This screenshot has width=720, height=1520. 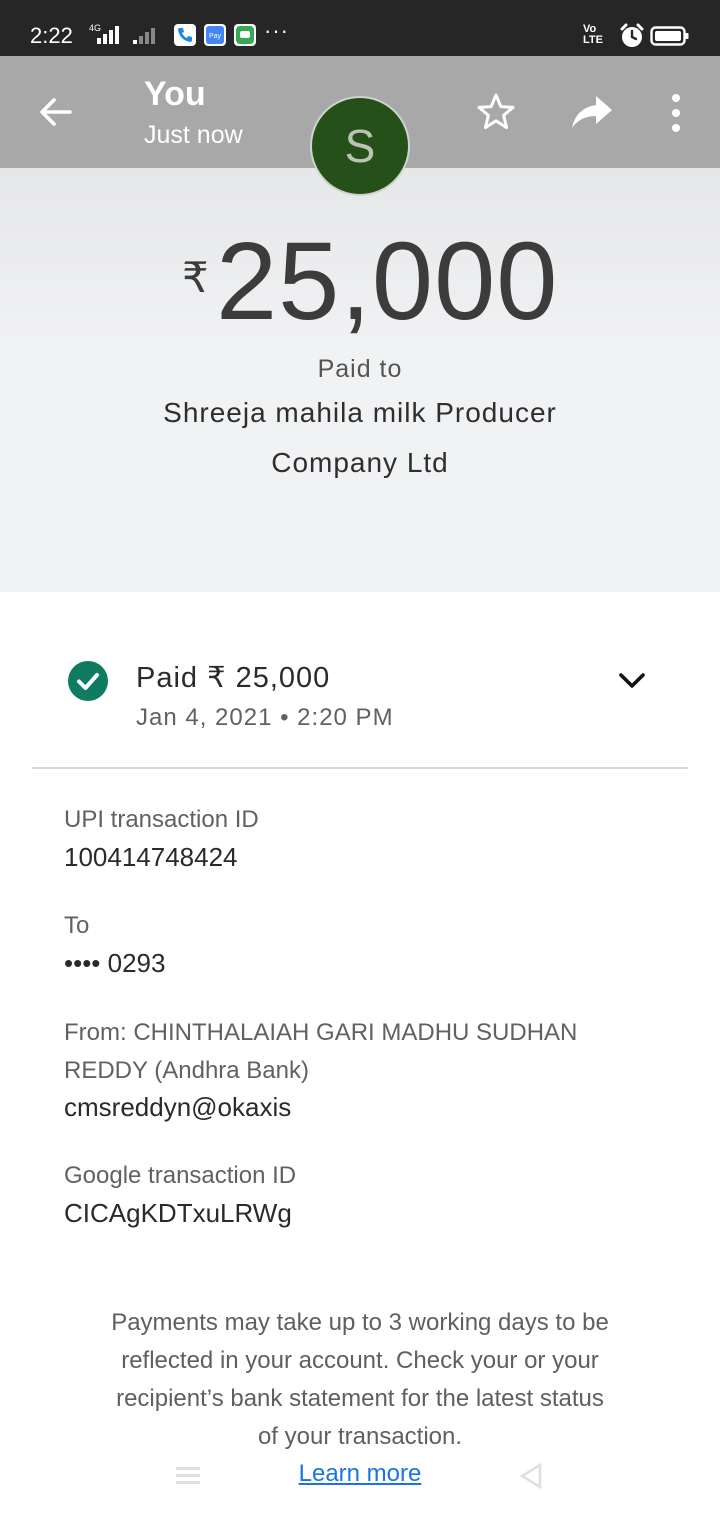 I want to click on google-transaction-id-value: CICAgKDTxuLRWg, so click(x=178, y=1213).